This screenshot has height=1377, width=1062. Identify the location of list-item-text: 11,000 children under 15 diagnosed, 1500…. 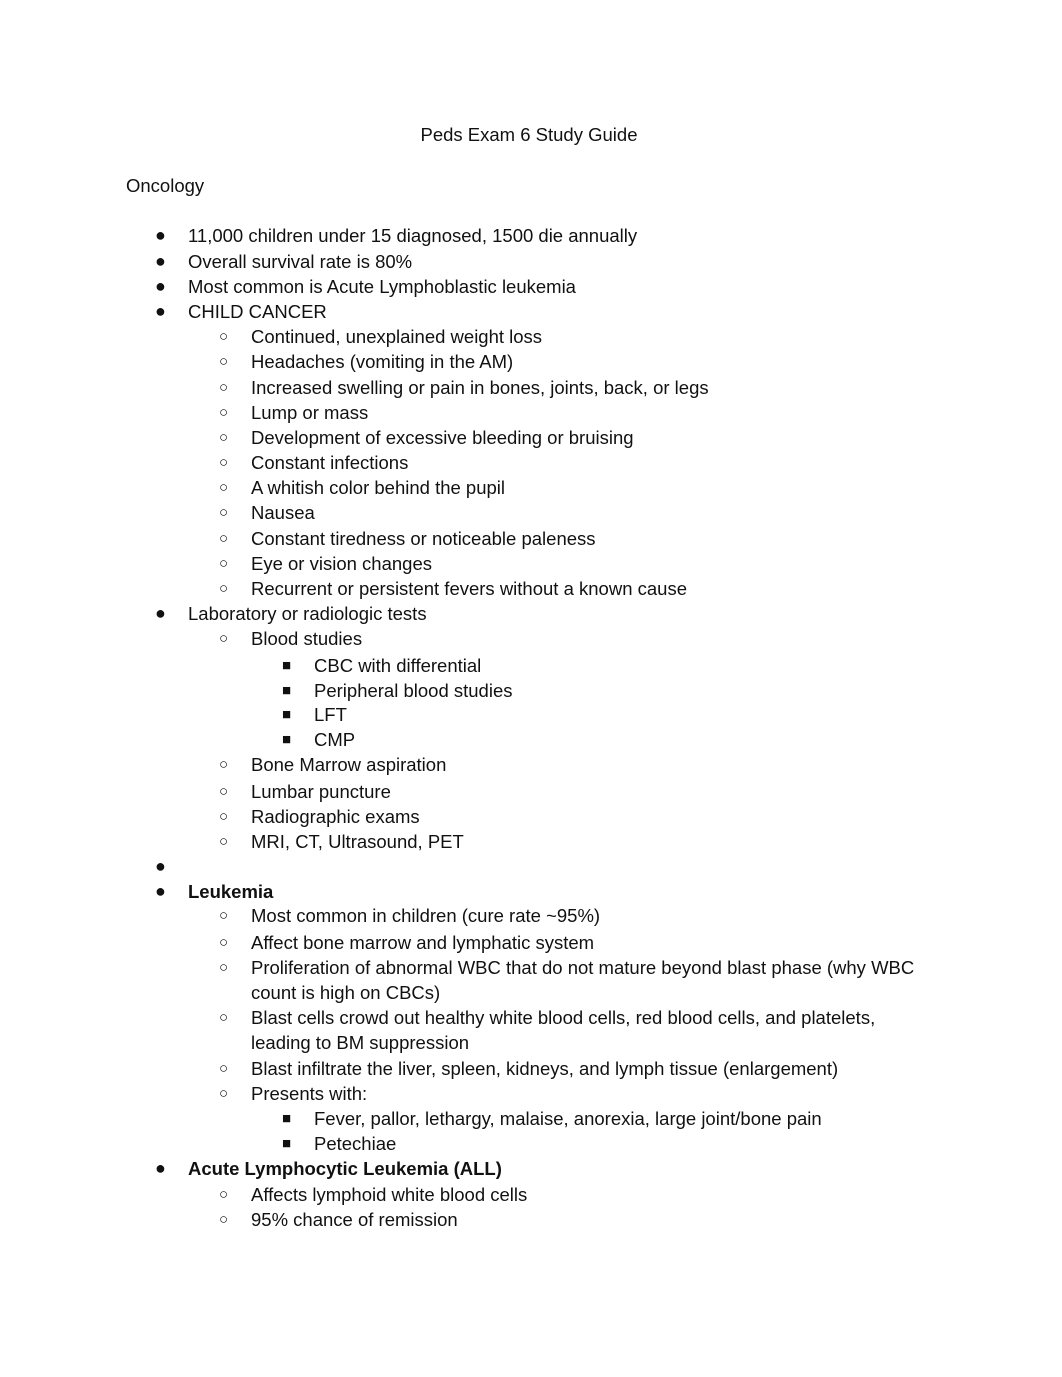
(413, 235).